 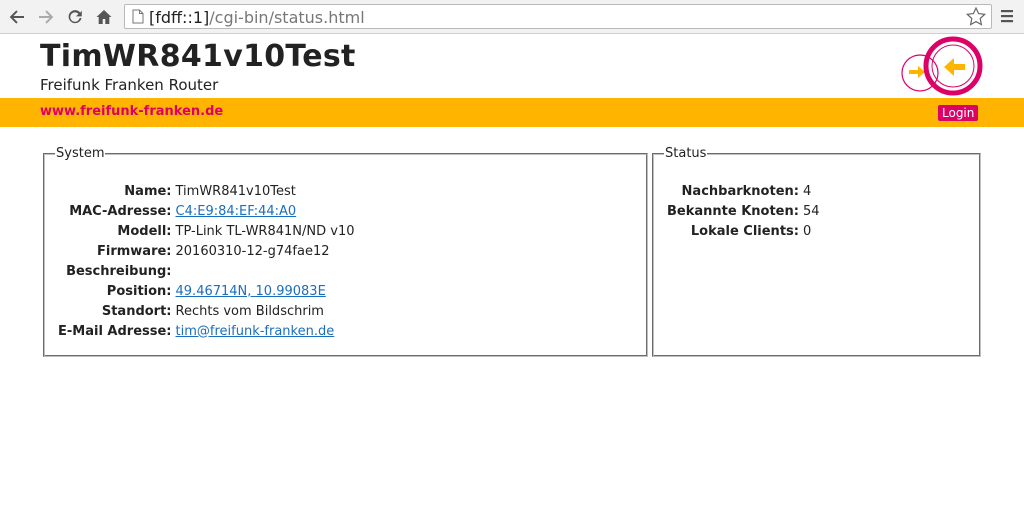 I want to click on table-row: Nachbarknoten: 4, so click(x=743, y=191).